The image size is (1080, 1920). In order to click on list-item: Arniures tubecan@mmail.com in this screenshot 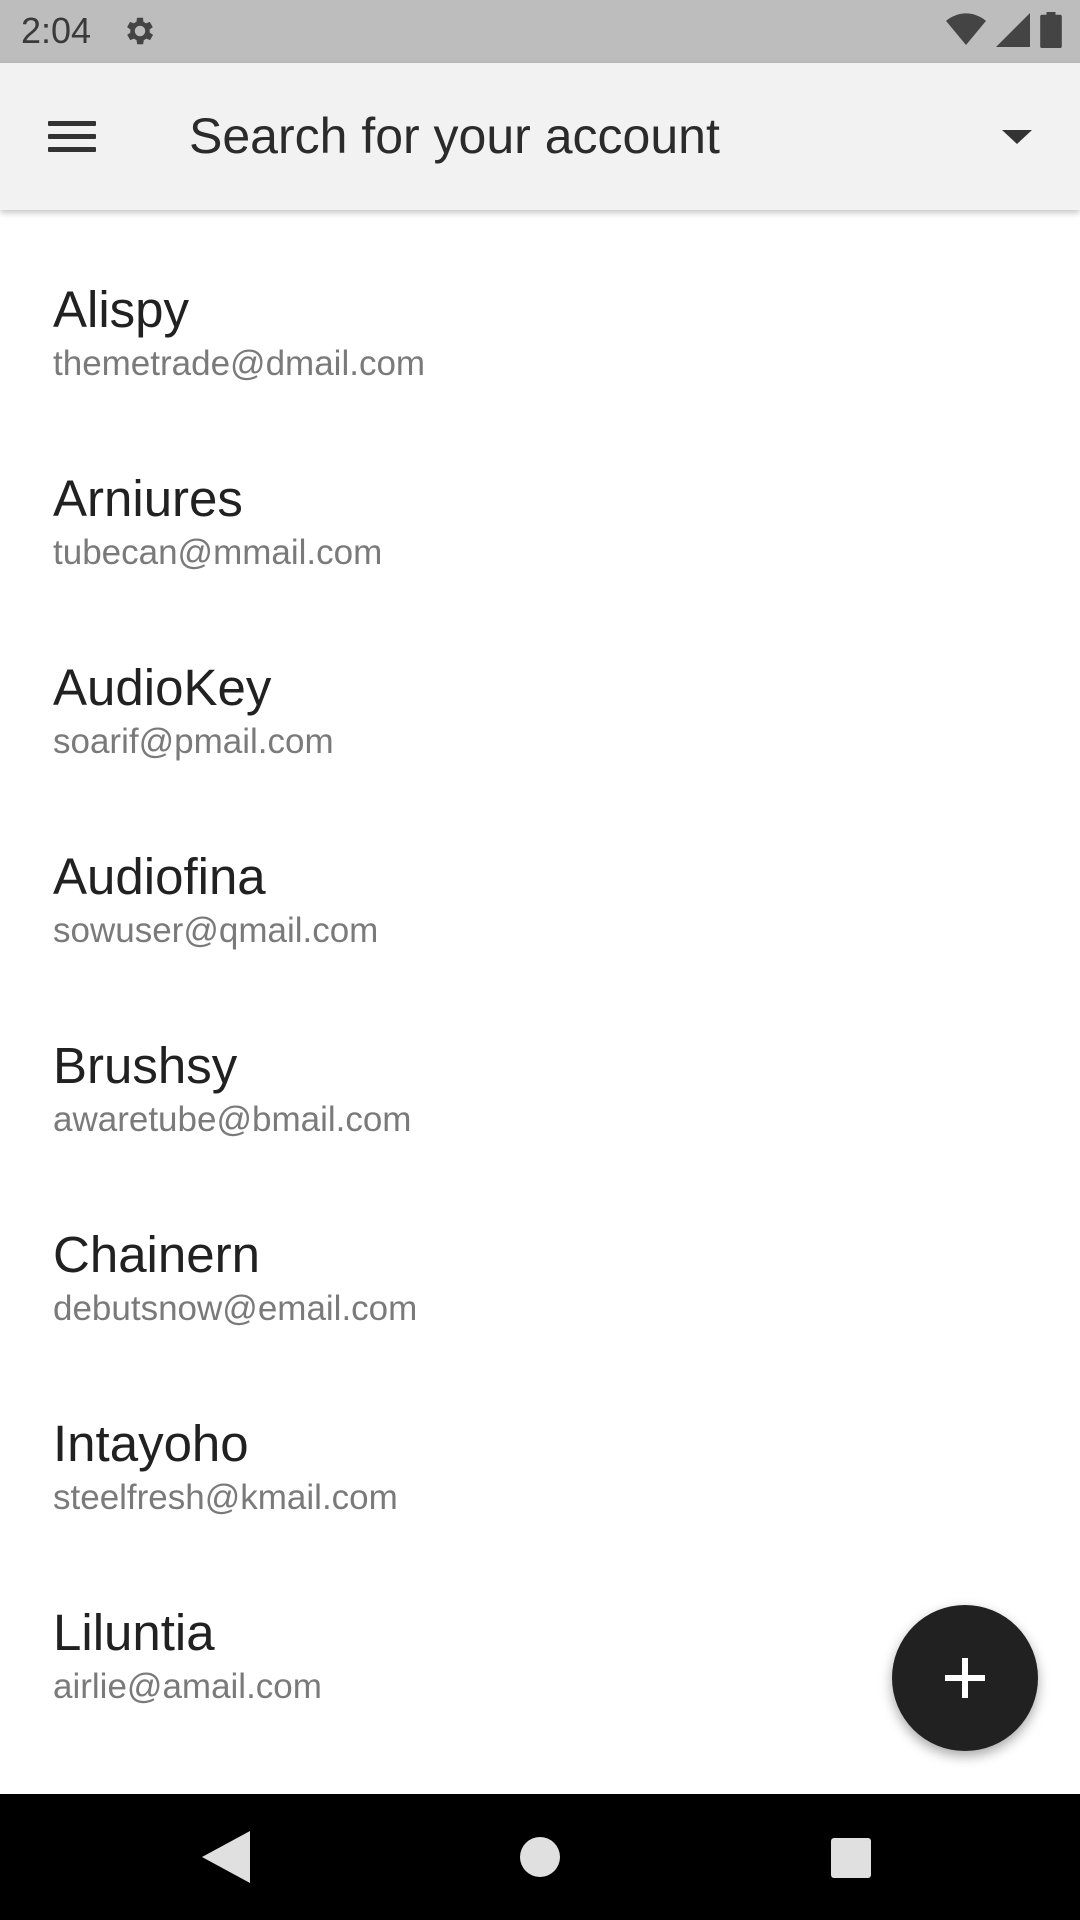, I will do `click(540, 563)`.